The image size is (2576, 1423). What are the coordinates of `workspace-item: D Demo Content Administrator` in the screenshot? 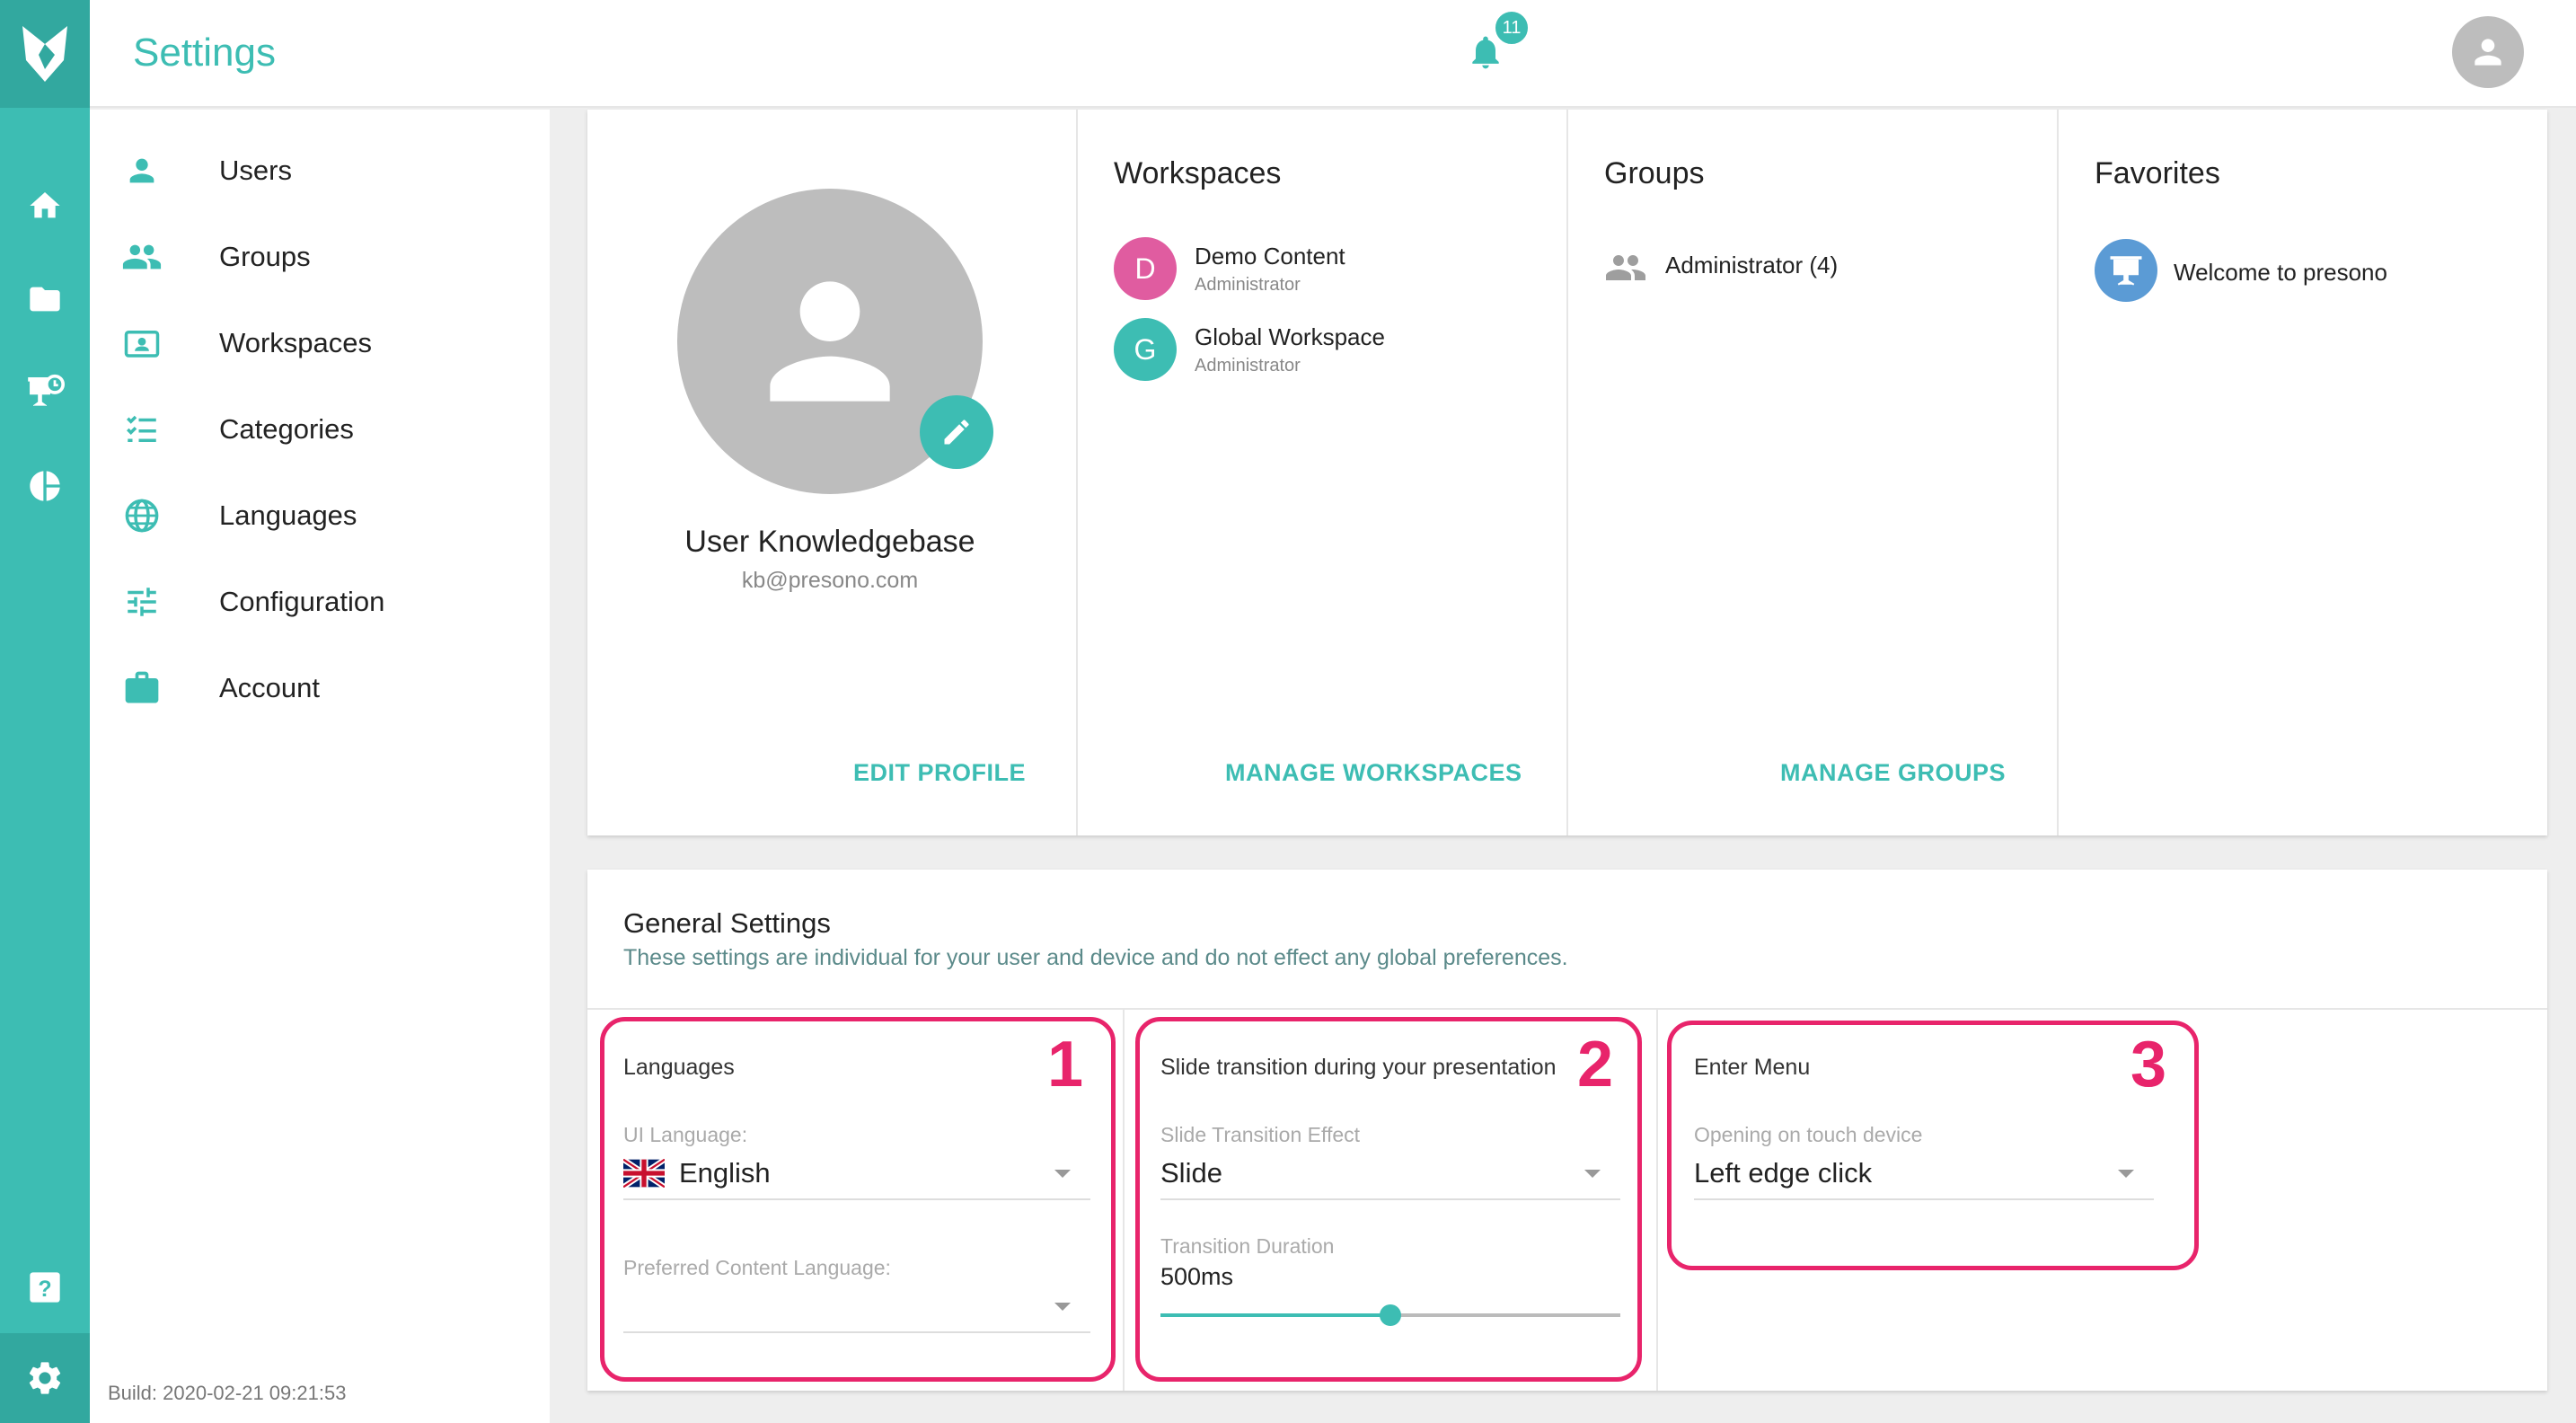 It's located at (1329, 269).